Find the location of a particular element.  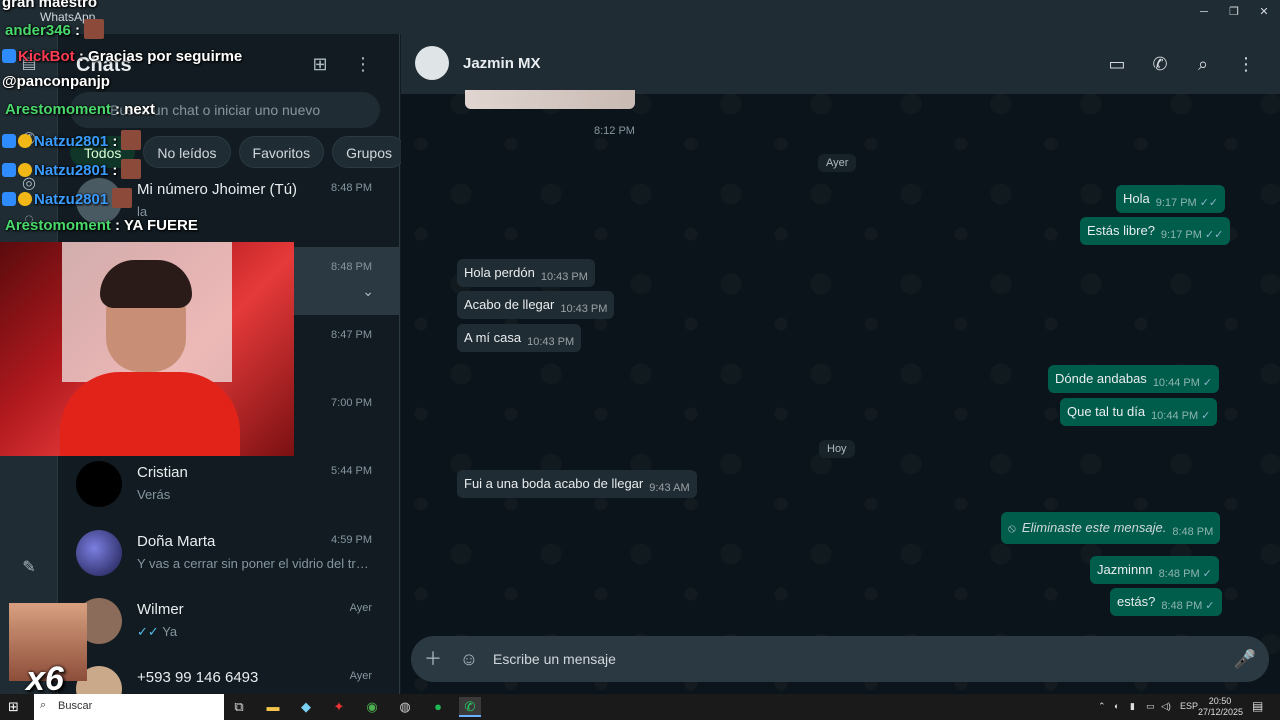

webcam-overlay is located at coordinates (147, 349).